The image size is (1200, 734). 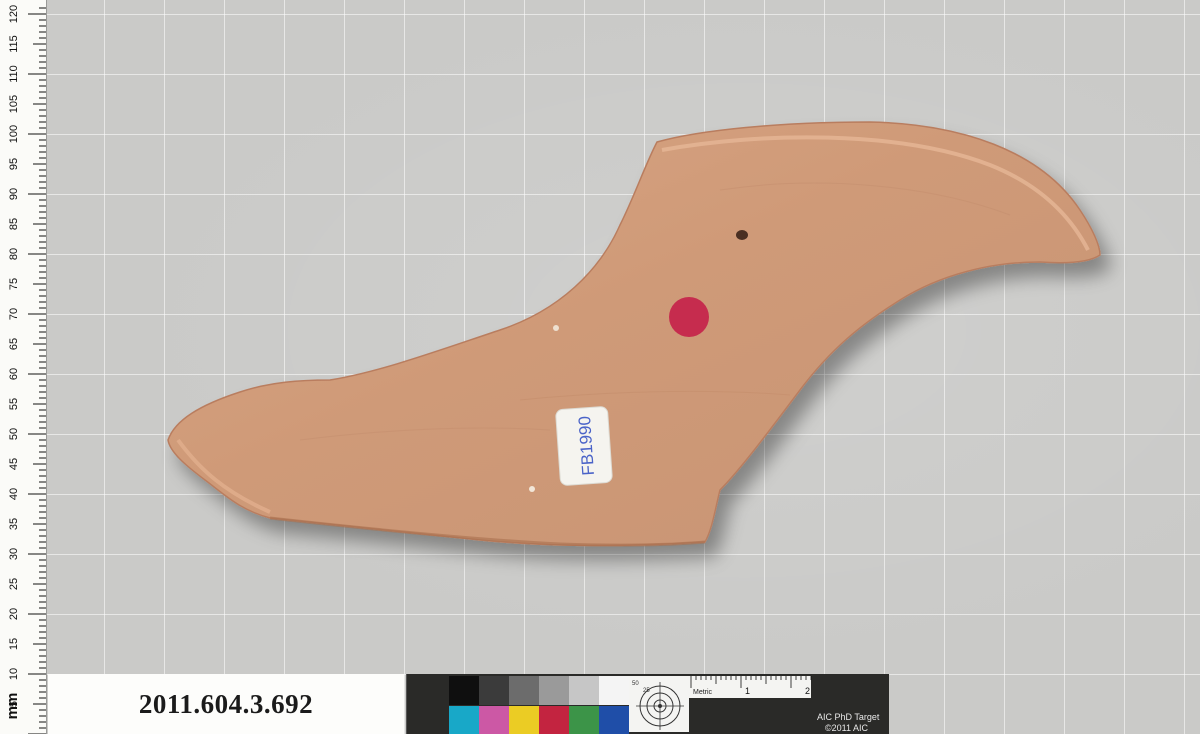 I want to click on ruler-label: 110, so click(x=14, y=74).